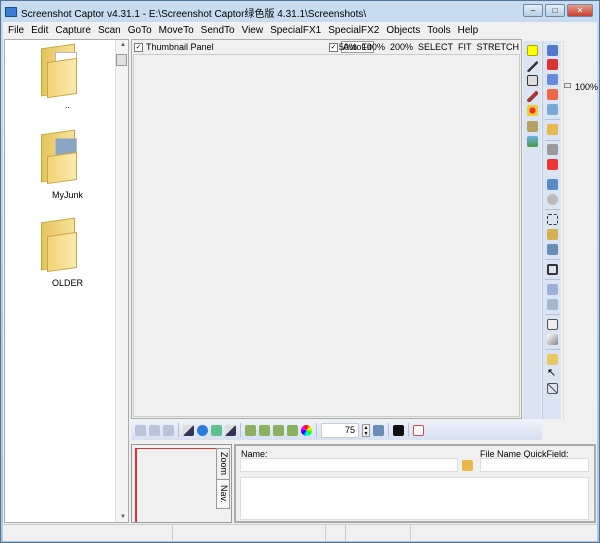  I want to click on combine-image-icon, so click(278, 430).